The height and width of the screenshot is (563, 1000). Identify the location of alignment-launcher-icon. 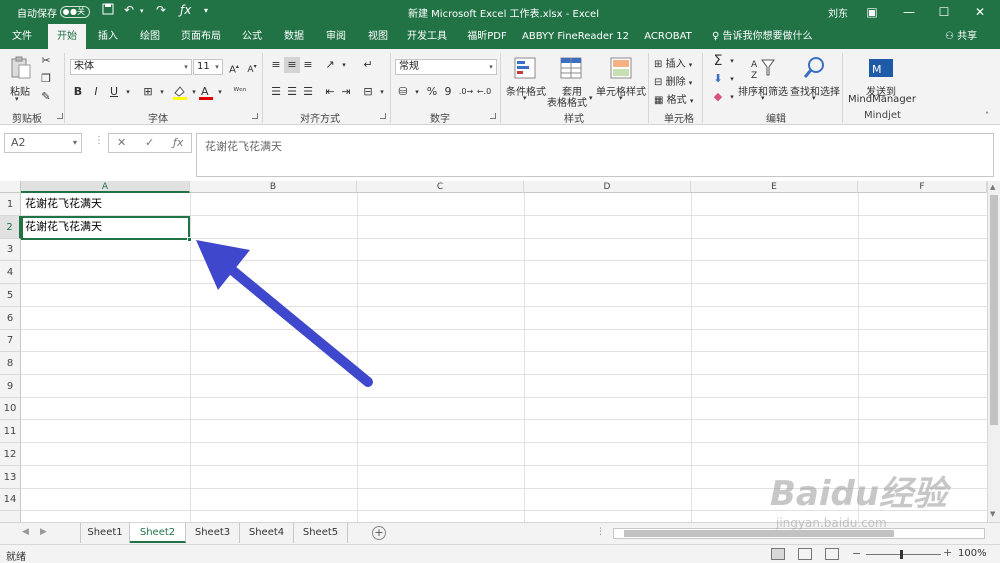
(383, 116).